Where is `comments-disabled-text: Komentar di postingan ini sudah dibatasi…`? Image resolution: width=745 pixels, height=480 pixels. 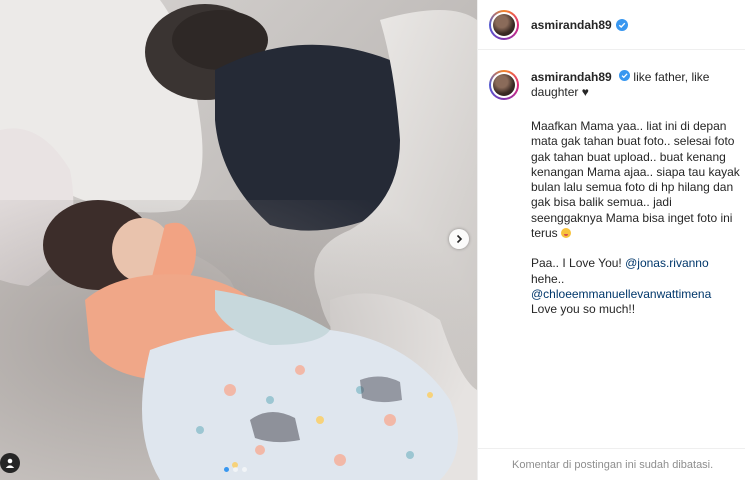 comments-disabled-text: Komentar di postingan ini sudah dibatasi… is located at coordinates (613, 464).